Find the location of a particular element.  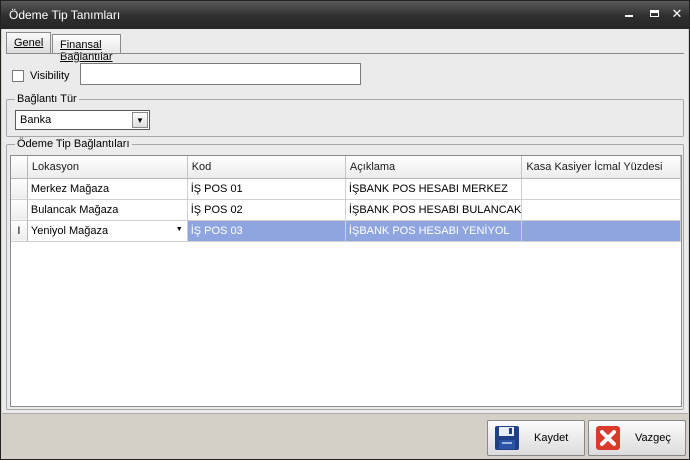

minimize-button is located at coordinates (629, 14).